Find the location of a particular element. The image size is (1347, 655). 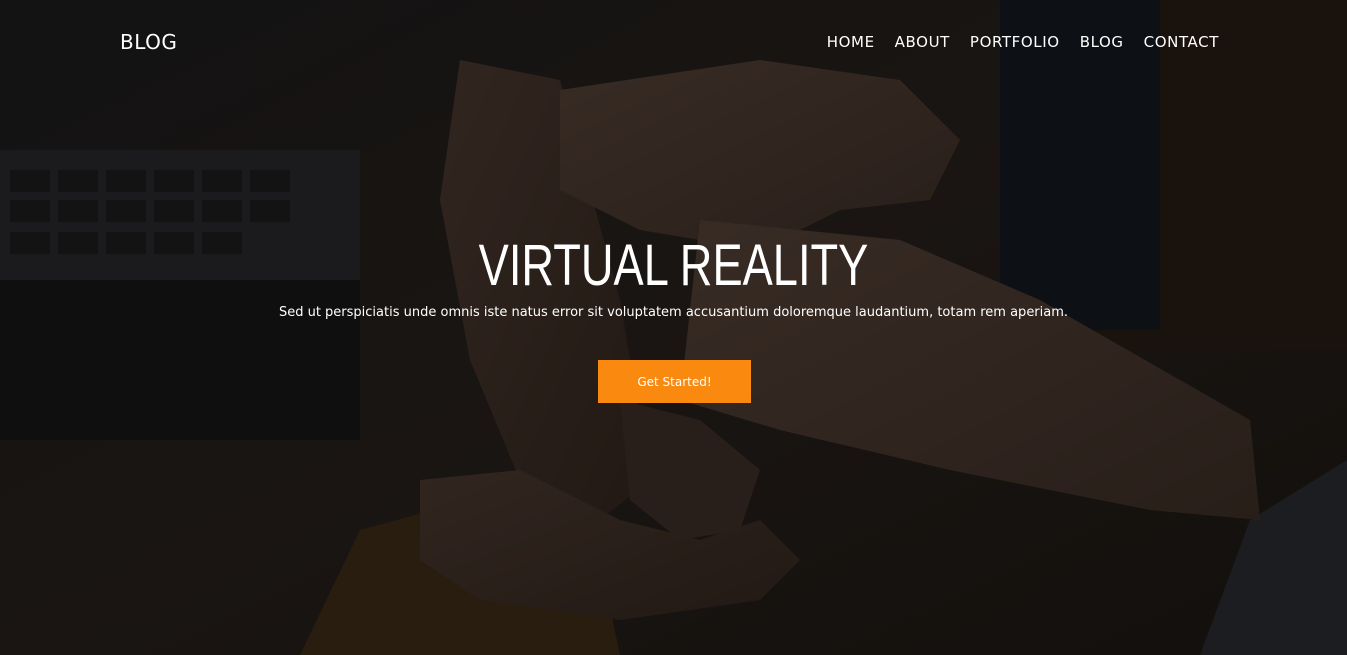

nav-item-home: HOME is located at coordinates (851, 41).